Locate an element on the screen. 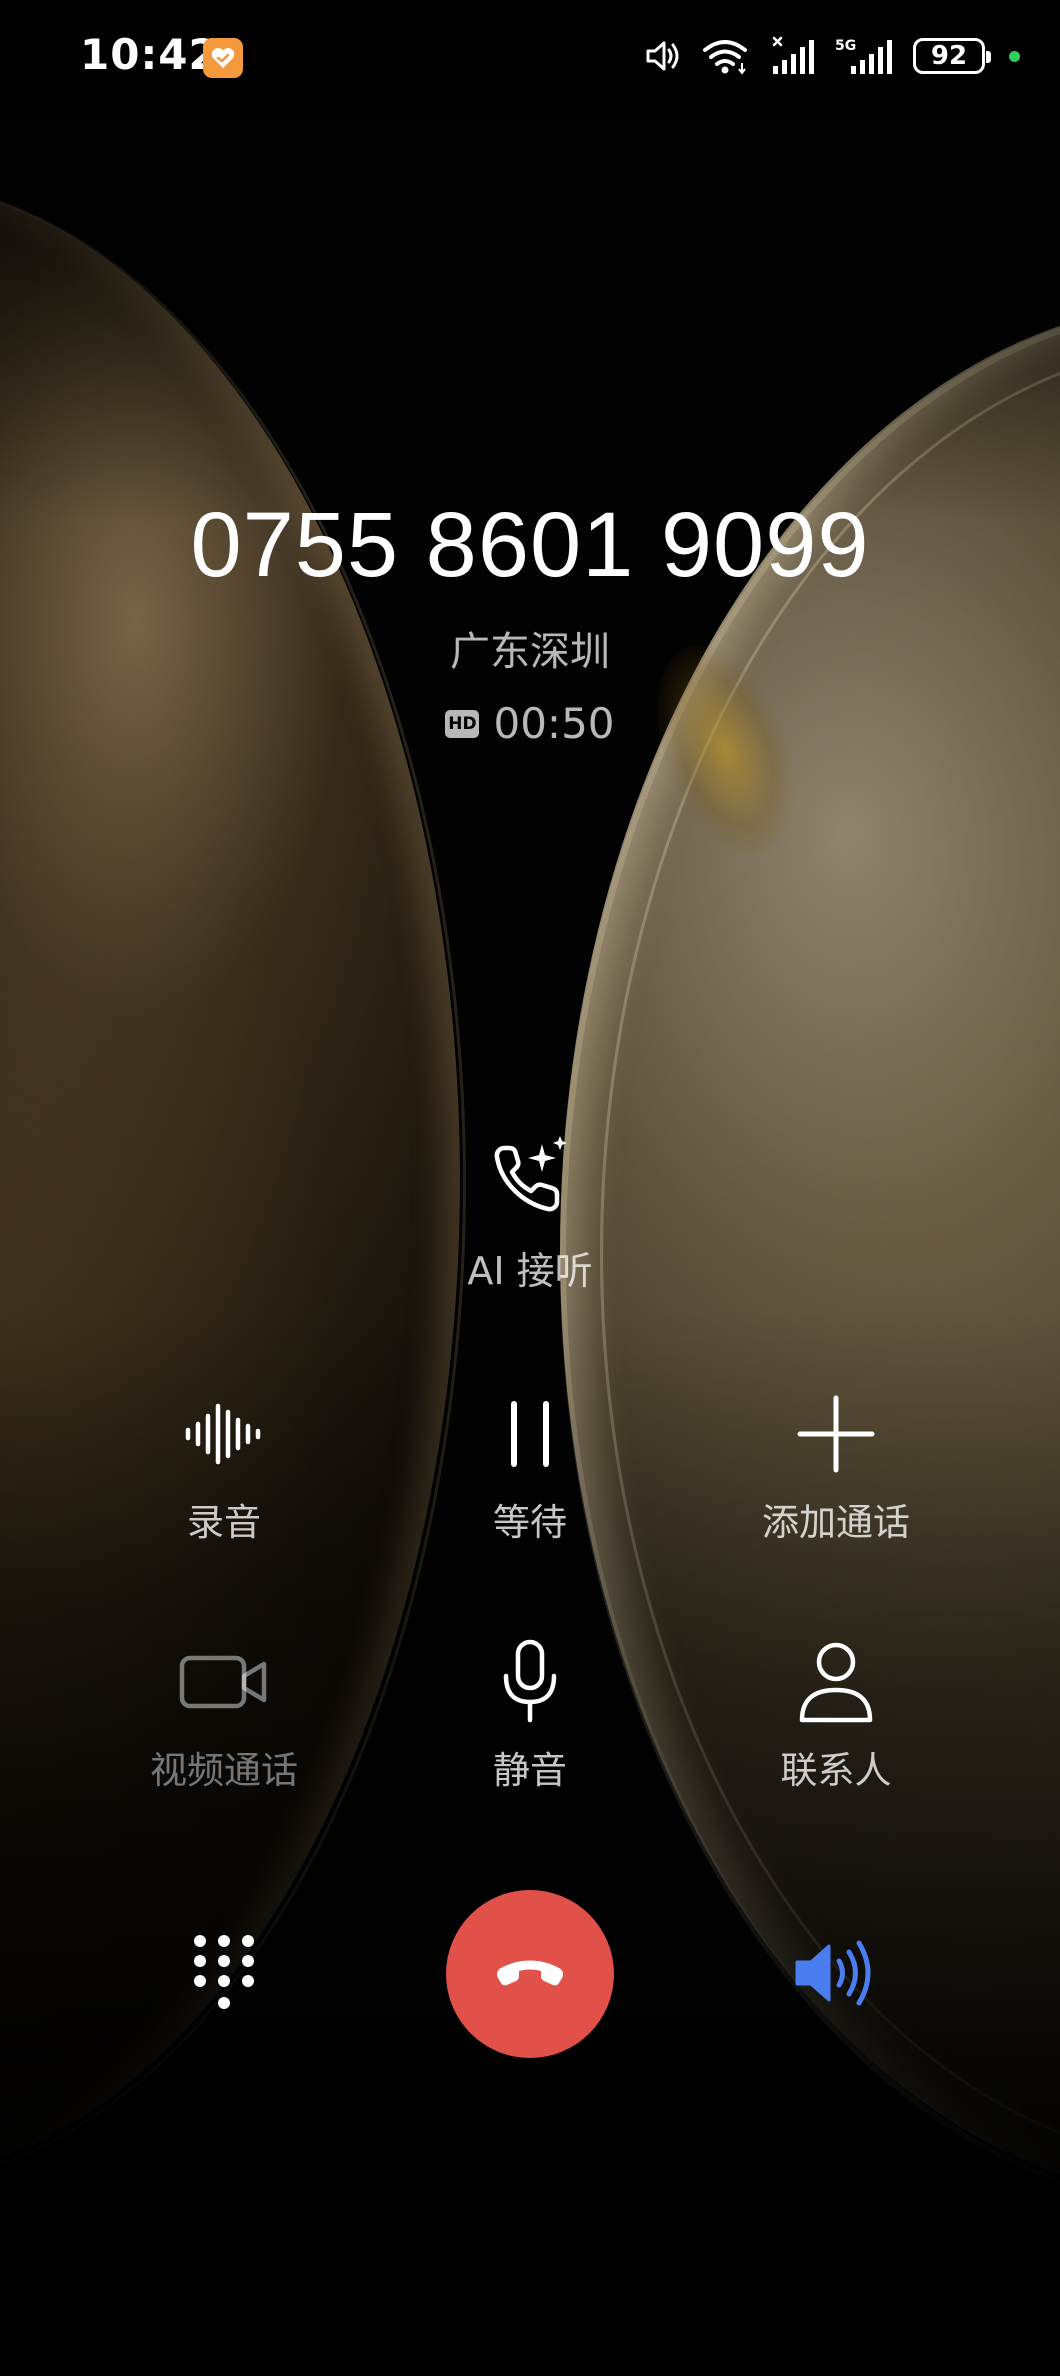 This screenshot has width=1060, height=2376. status-icons: 5G 92 is located at coordinates (831, 56).